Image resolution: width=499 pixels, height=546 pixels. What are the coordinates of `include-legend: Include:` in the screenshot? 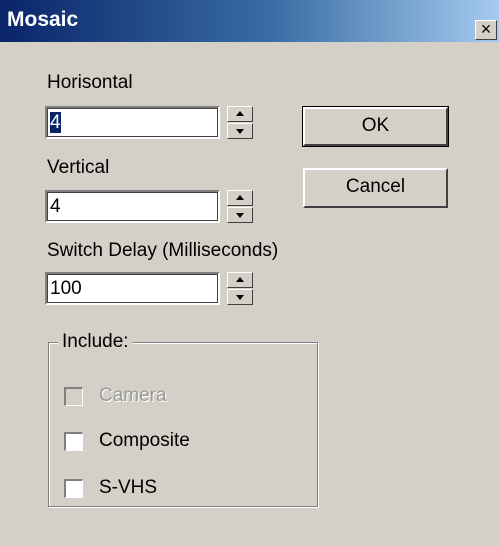 It's located at (95, 342).